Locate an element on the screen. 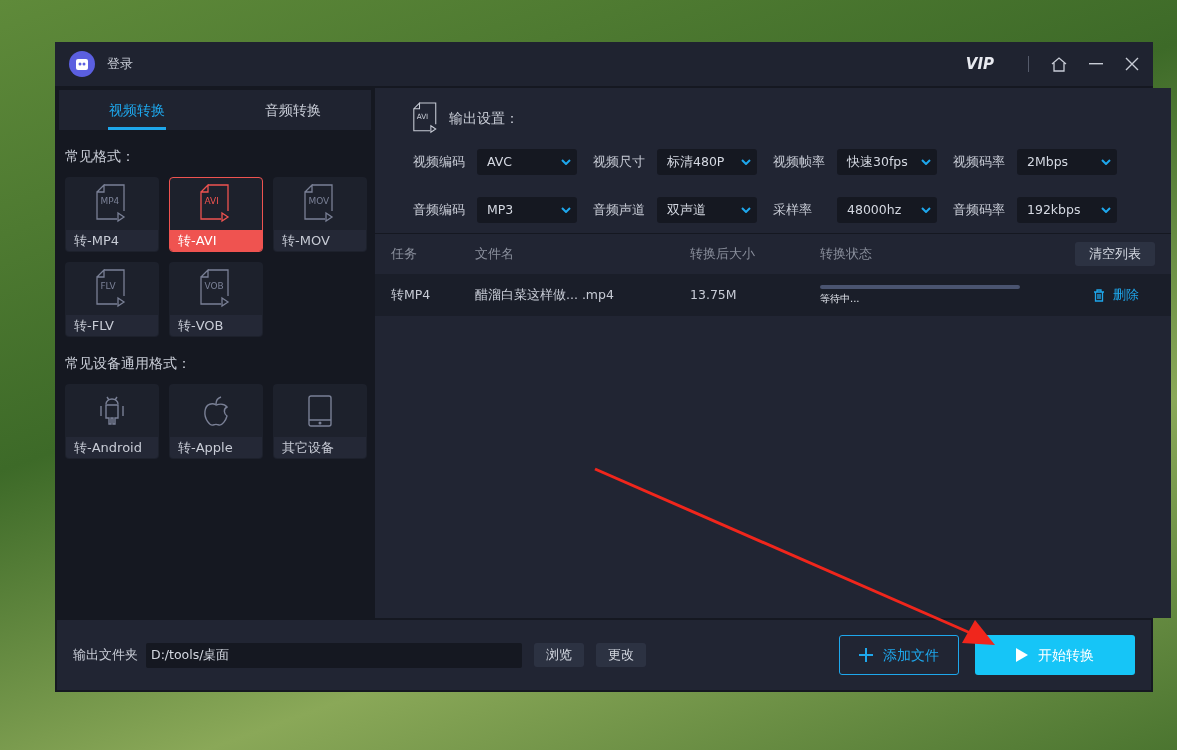 The height and width of the screenshot is (750, 1177). icon-label: VOB is located at coordinates (214, 287).